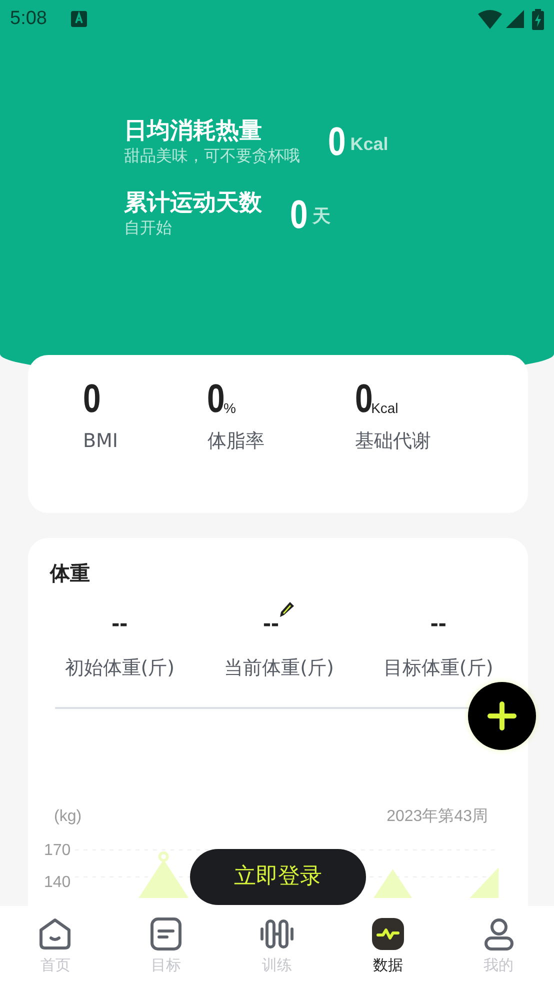 The height and width of the screenshot is (984, 554). Describe the element at coordinates (278, 877) in the screenshot. I see `login-button: 立即登录` at that location.